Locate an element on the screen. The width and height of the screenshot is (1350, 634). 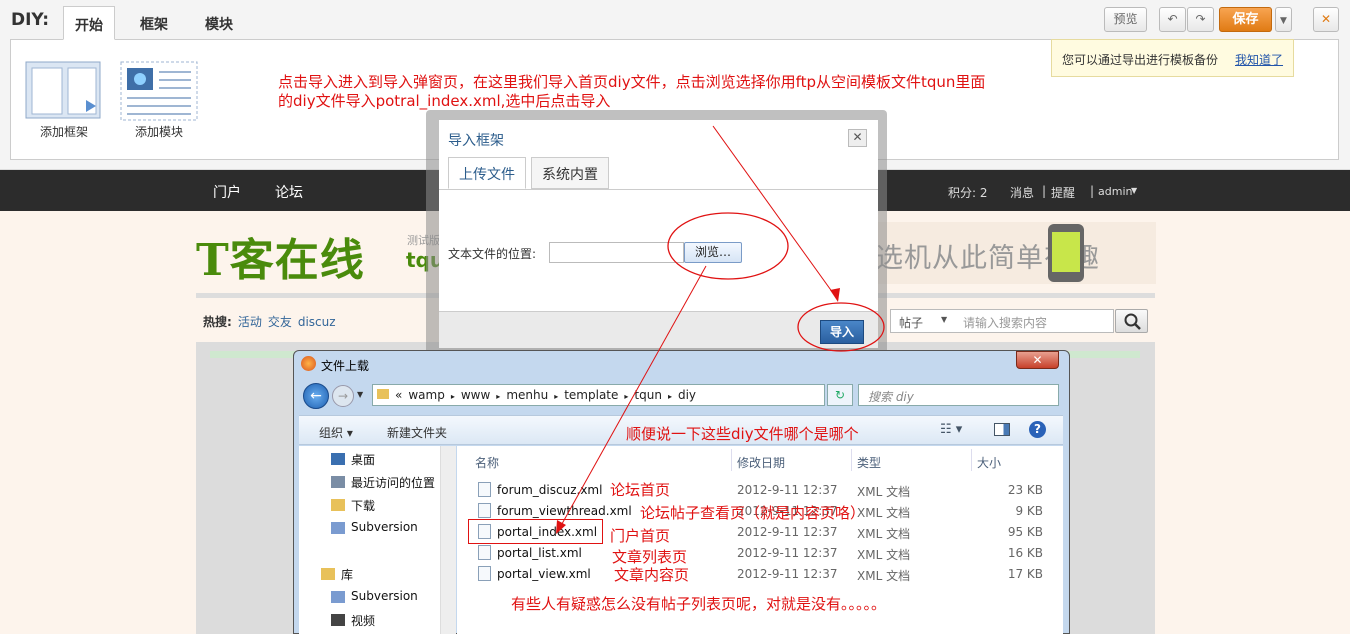
file-name: forum_discuz.xml is located at coordinates (549, 490).